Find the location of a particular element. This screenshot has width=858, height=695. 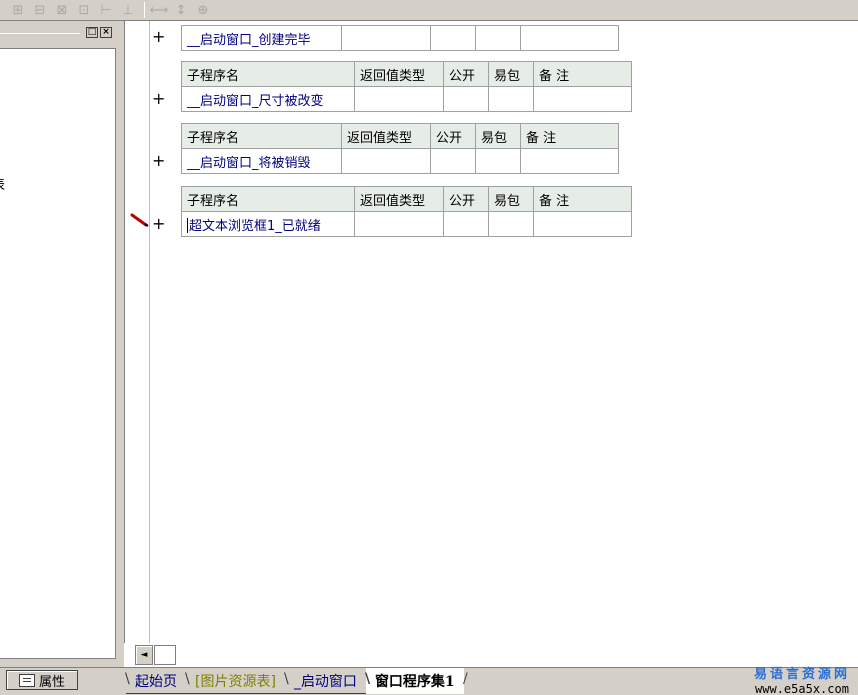

equal-width-icon: ⊢ is located at coordinates (106, 10).